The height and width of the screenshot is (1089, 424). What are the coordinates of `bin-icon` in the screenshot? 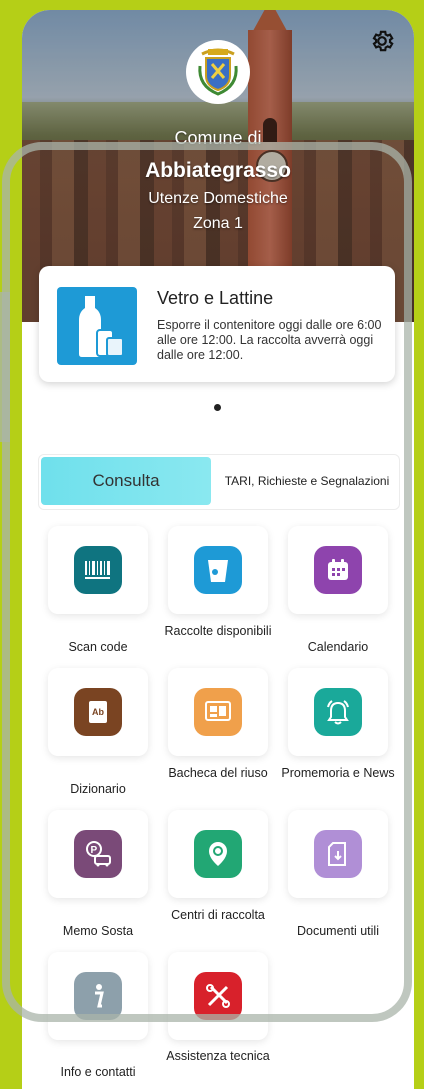 It's located at (218, 570).